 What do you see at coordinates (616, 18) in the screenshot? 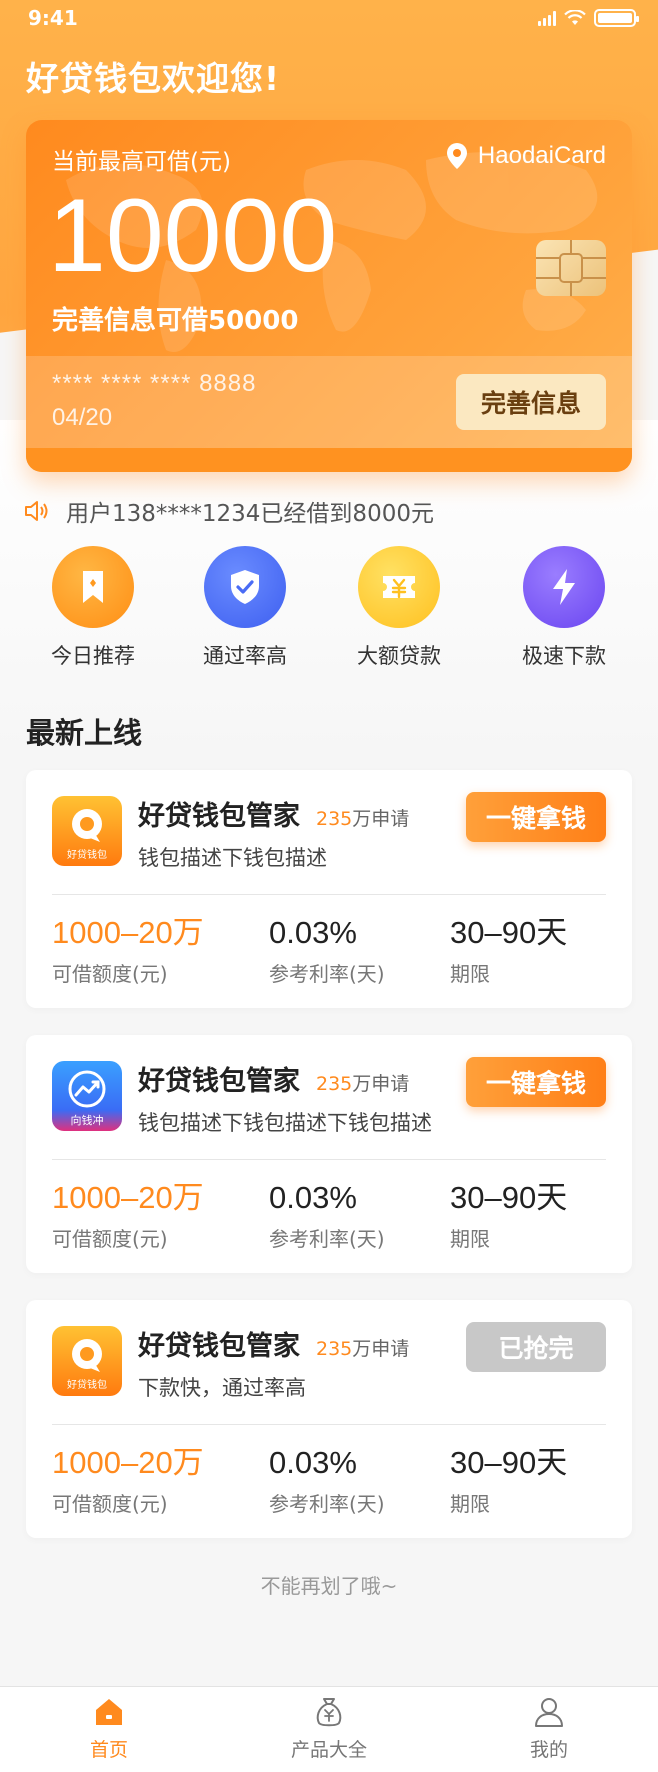
I see `battery-icon` at bounding box center [616, 18].